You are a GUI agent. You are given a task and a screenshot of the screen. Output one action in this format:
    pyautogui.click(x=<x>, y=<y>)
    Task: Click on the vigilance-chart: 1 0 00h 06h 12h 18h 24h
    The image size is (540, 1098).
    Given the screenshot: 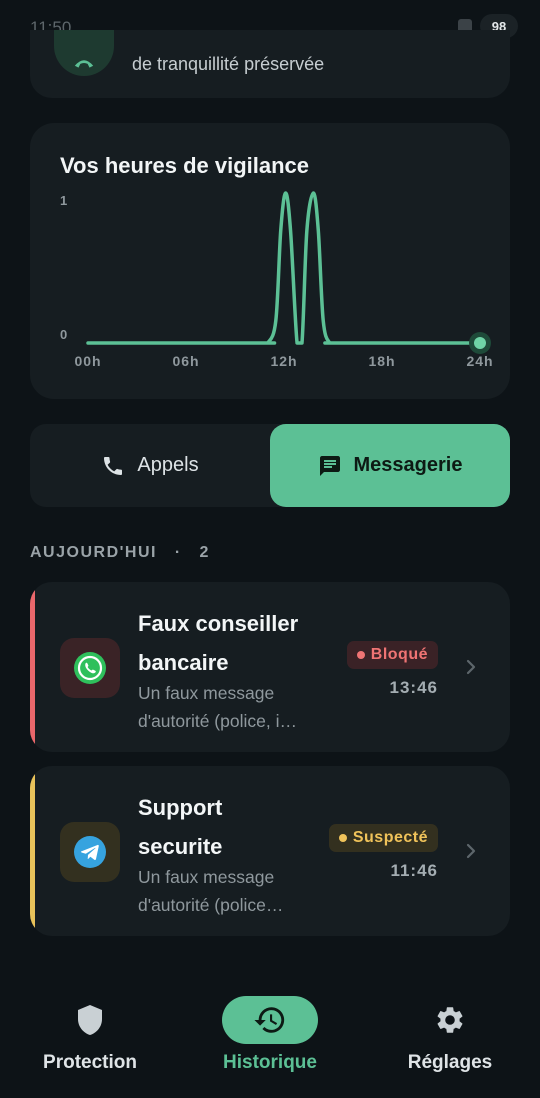 What is the action you would take?
    pyautogui.click(x=276, y=280)
    